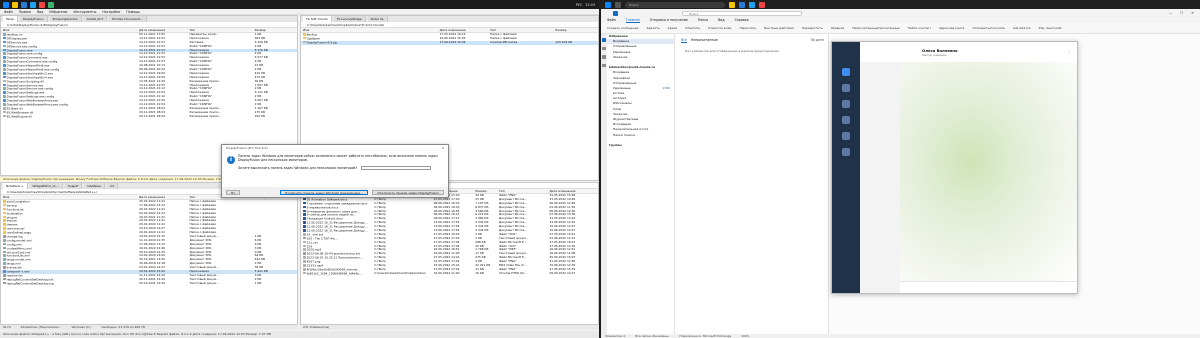 This screenshot has height=338, width=1200. I want to click on ribbon-tab: Отправка и получение, so click(669, 20).